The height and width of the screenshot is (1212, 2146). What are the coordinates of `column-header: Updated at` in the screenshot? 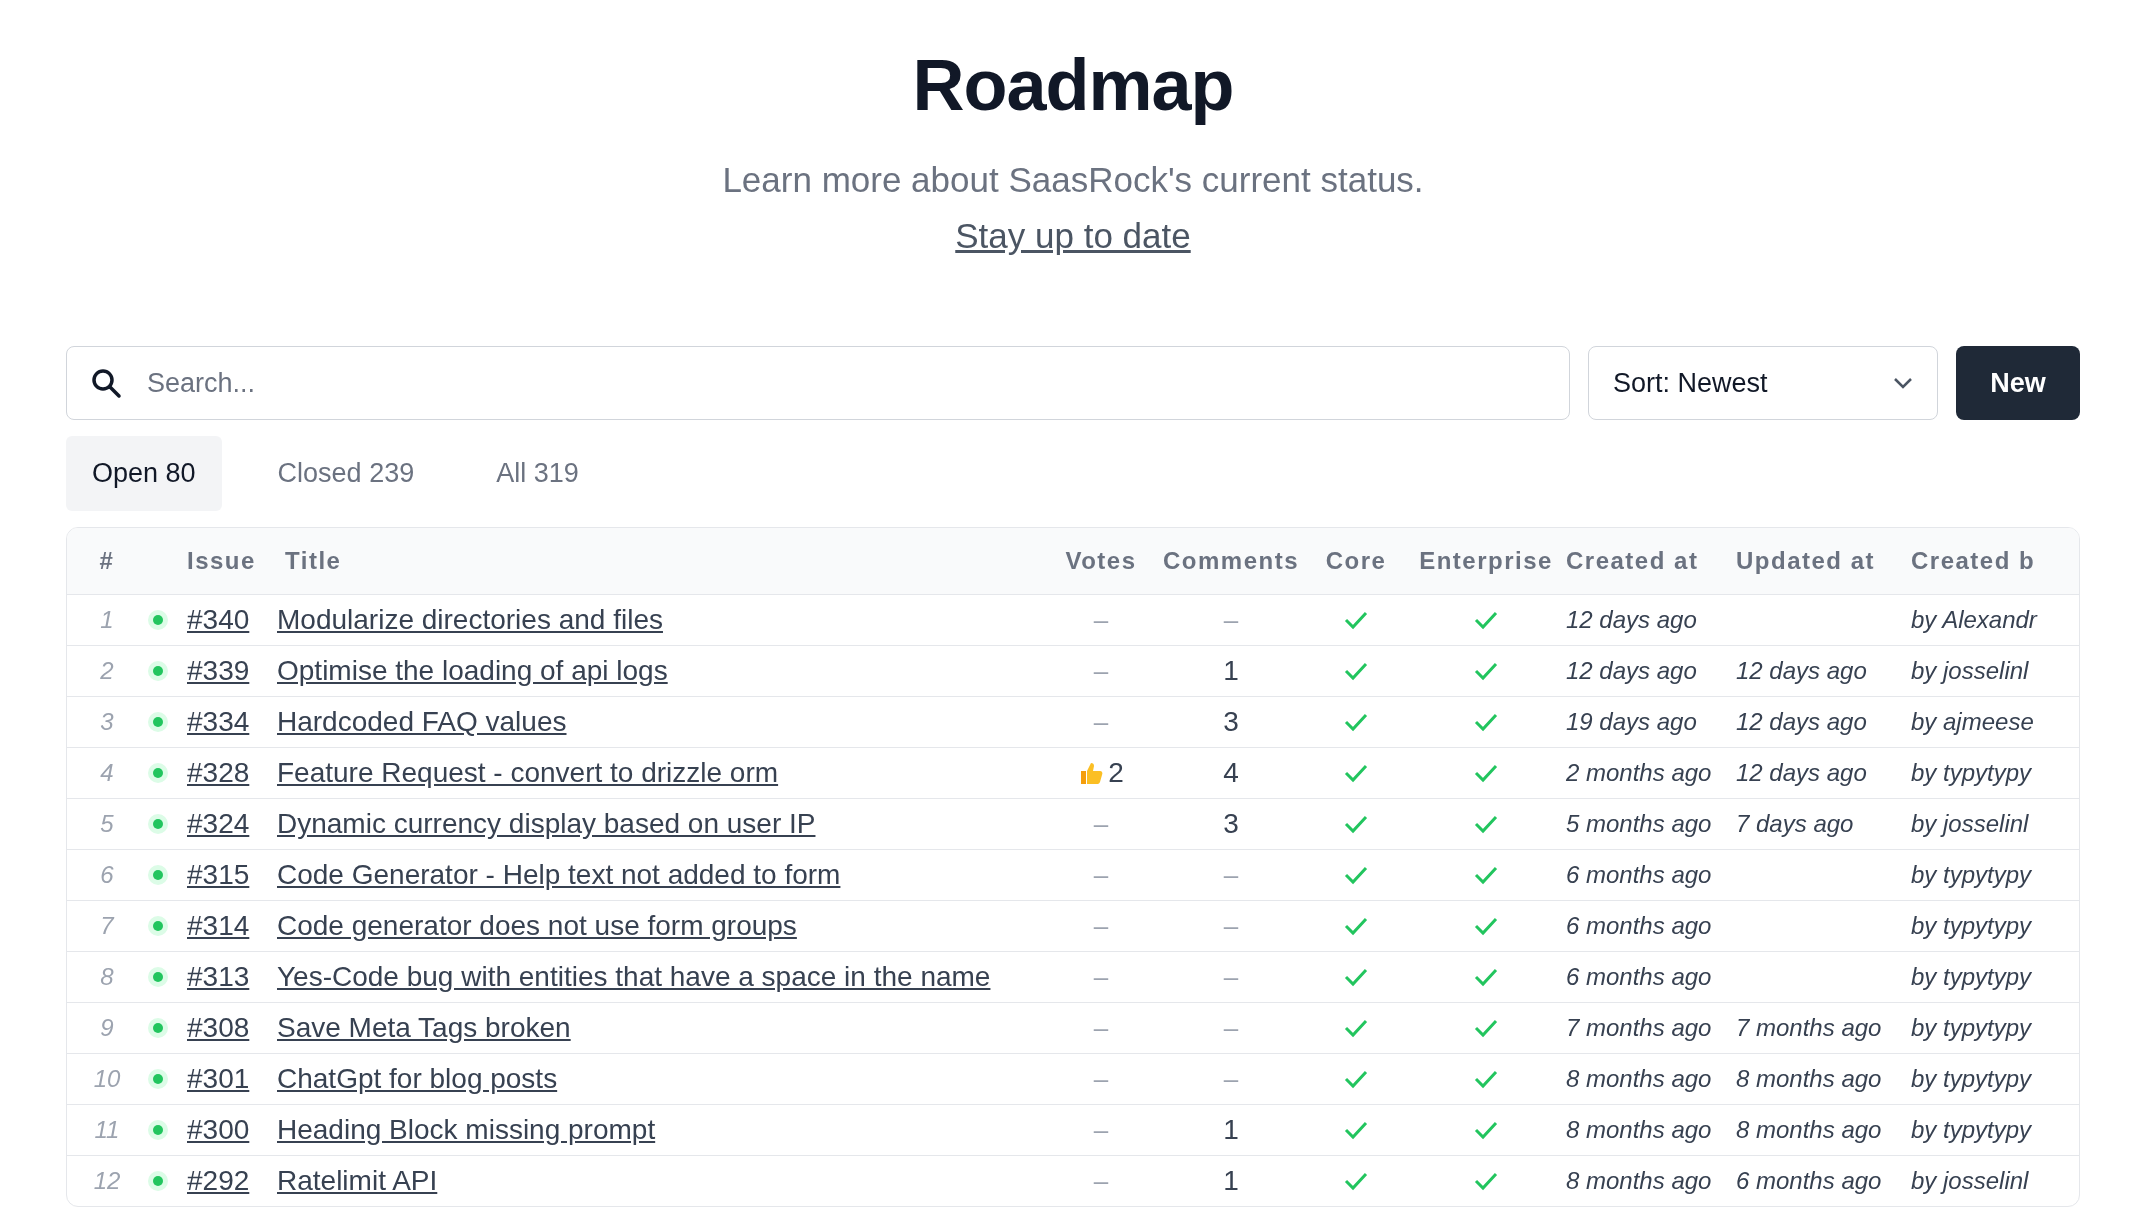 It's located at (1806, 561).